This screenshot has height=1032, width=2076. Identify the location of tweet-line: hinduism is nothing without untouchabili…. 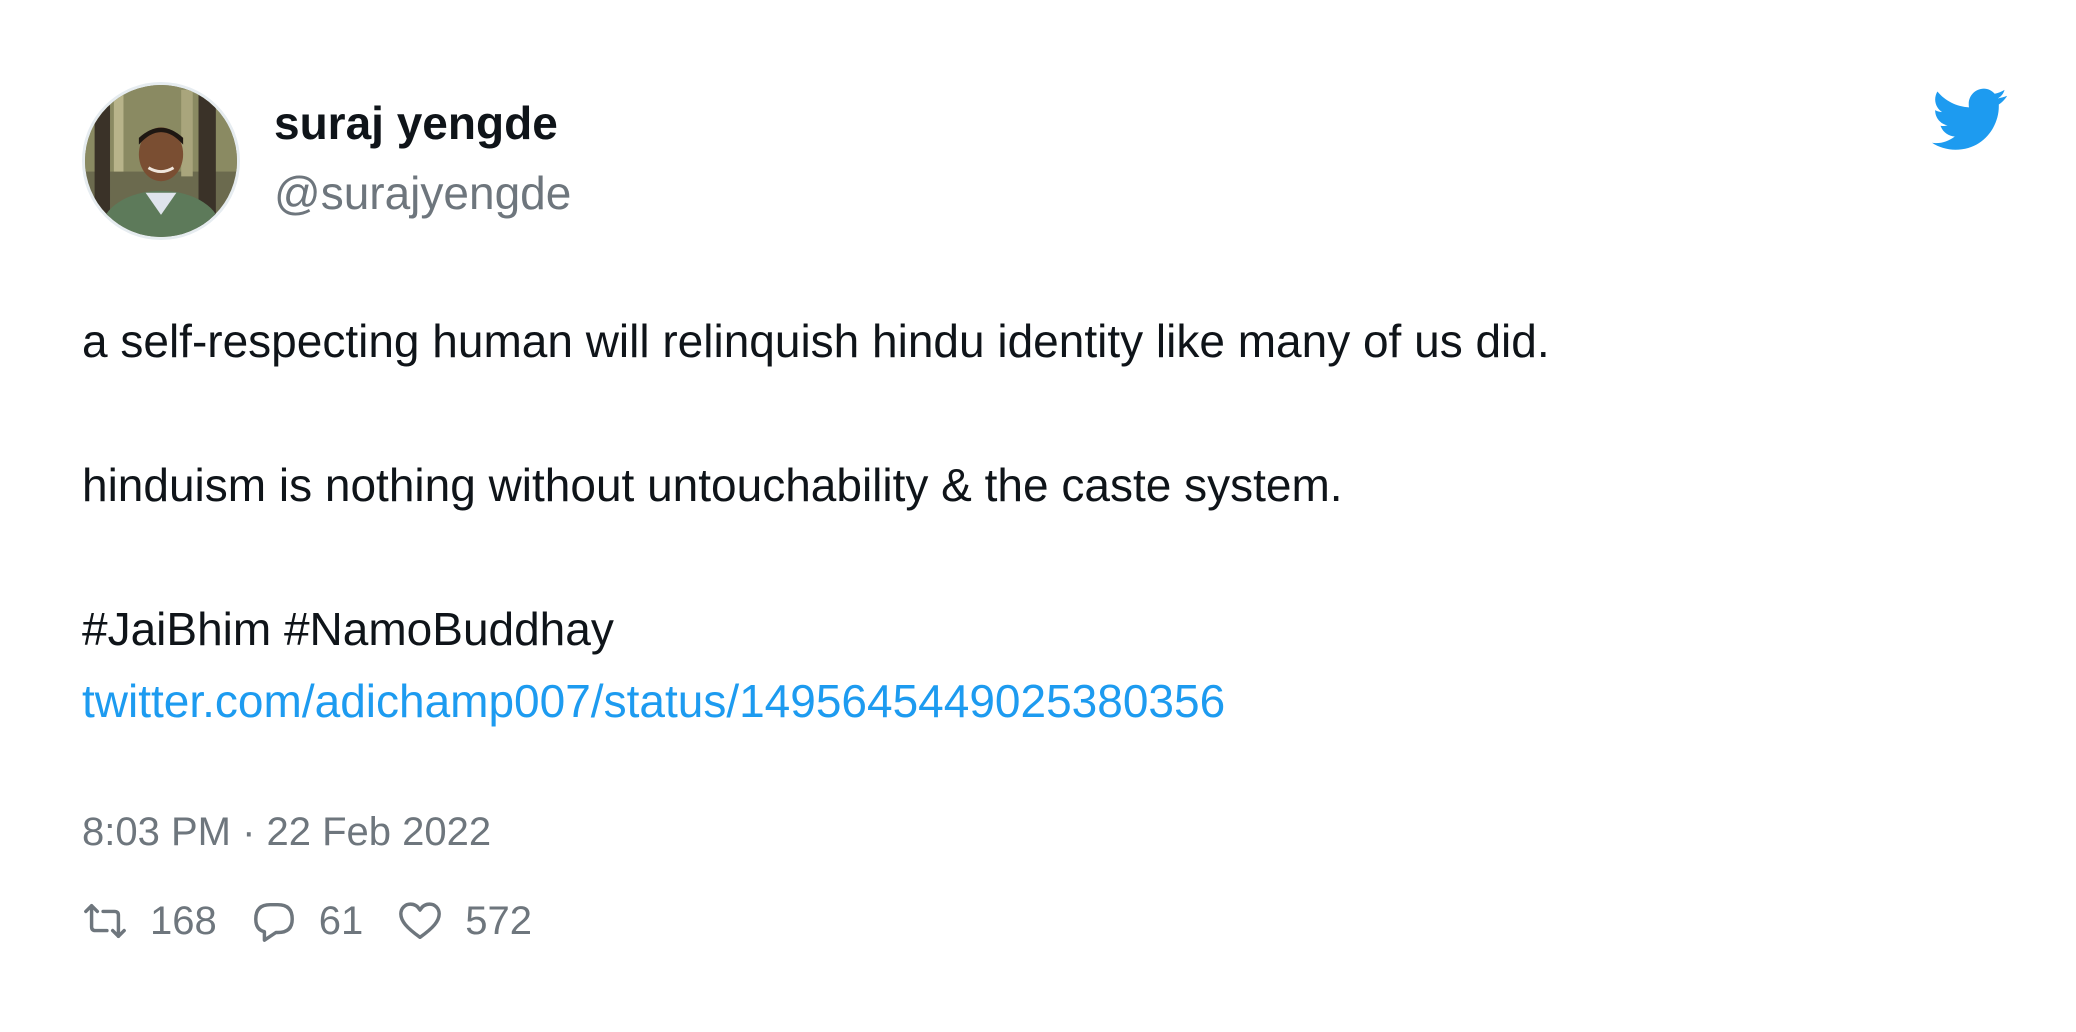
(712, 485).